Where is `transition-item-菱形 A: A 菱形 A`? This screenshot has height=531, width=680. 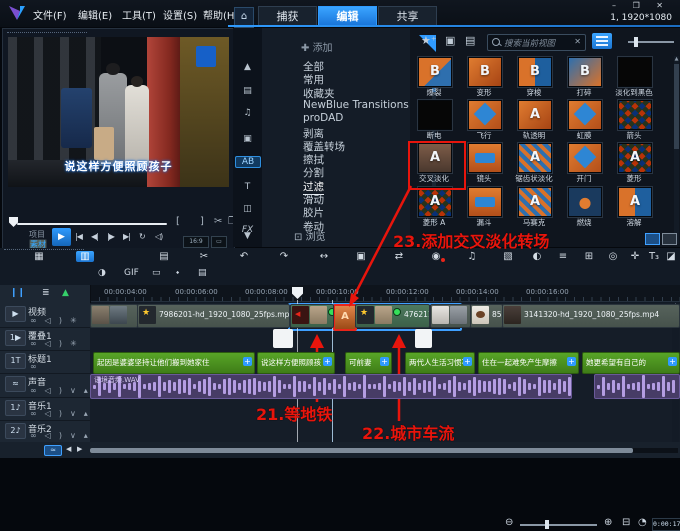
transition-item-菱形 A: A 菱形 A is located at coordinates (434, 207).